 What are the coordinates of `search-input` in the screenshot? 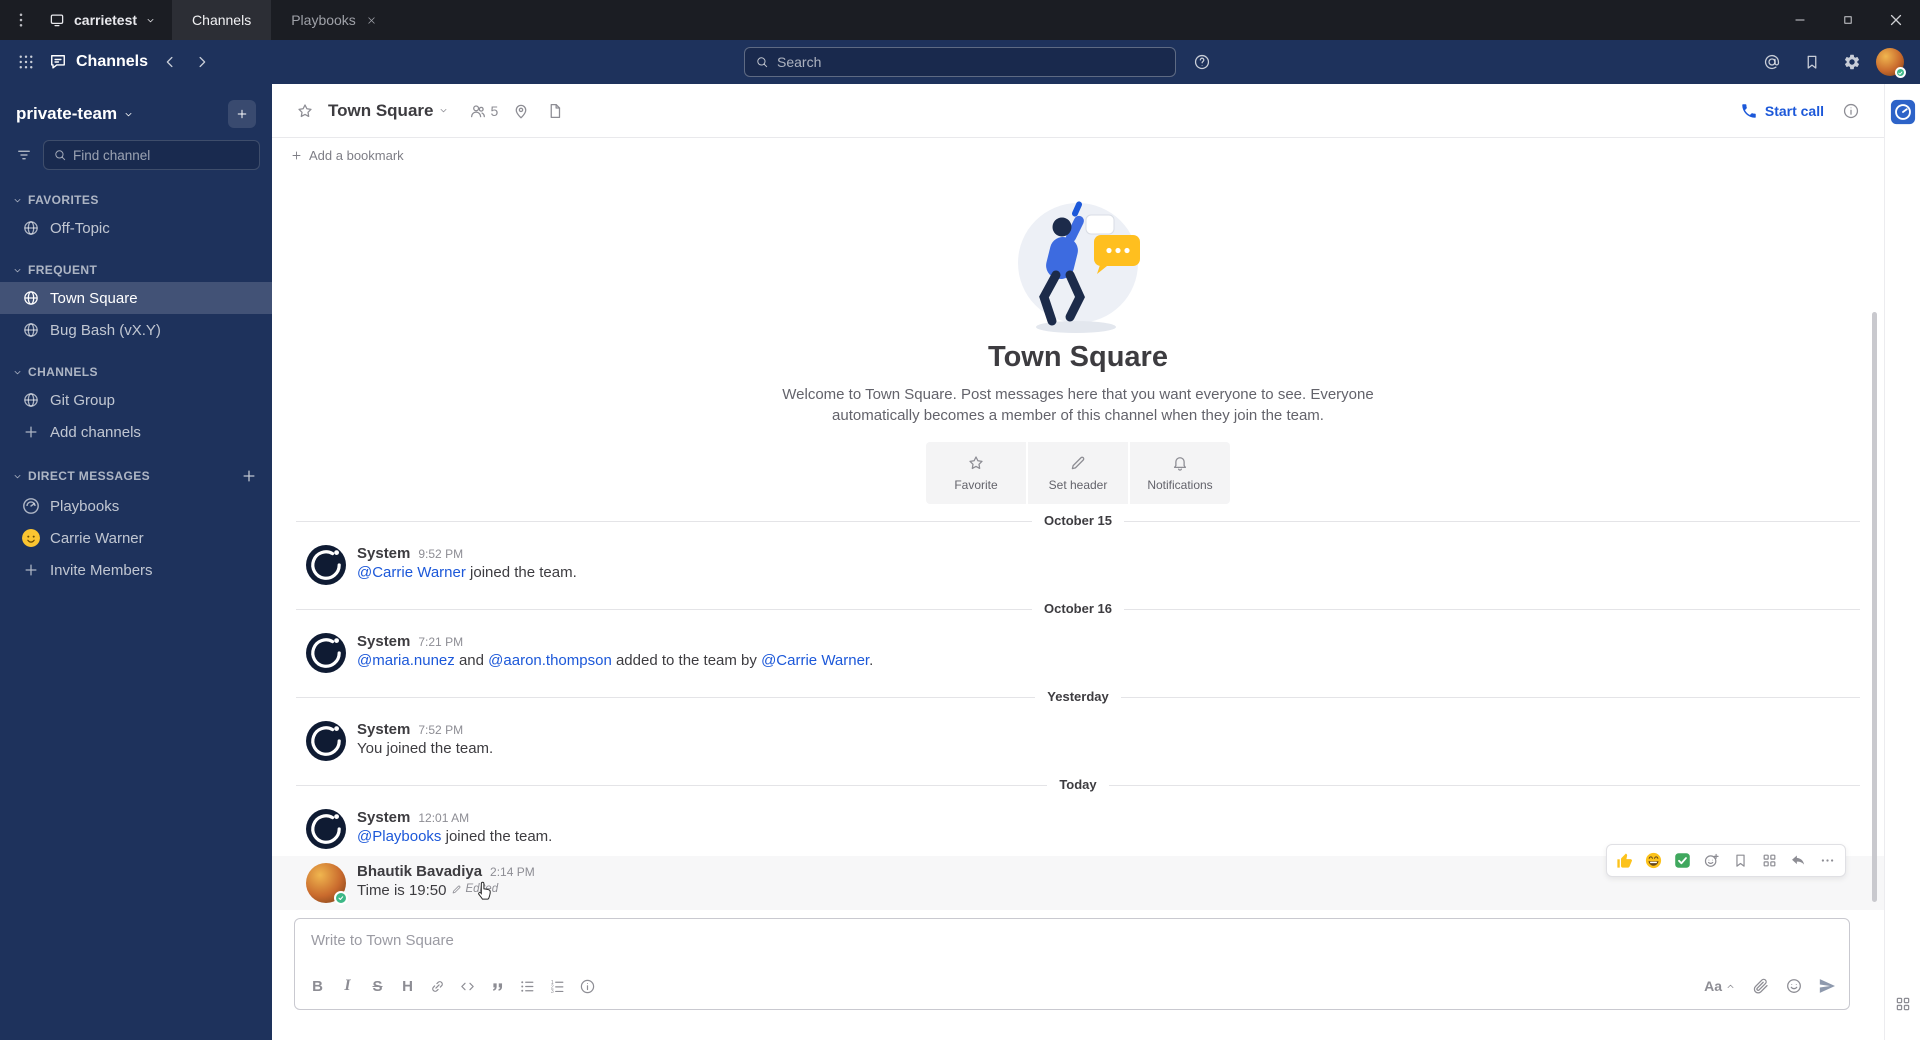 It's located at (971, 62).